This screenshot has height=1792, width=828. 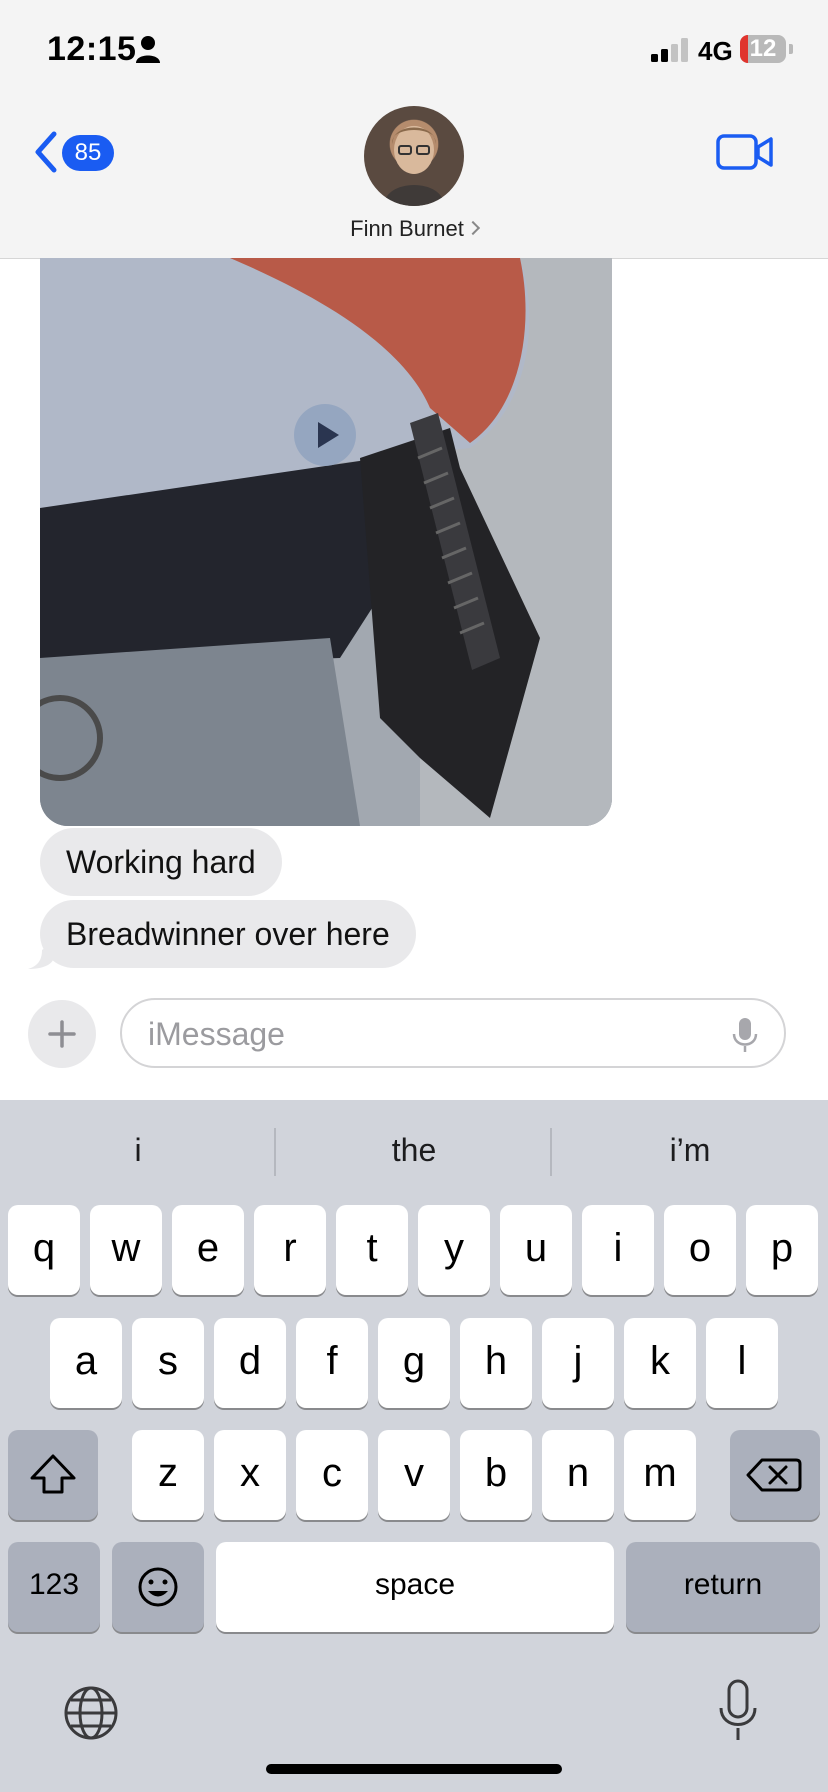 What do you see at coordinates (428, 1034) in the screenshot?
I see `imessage-input` at bounding box center [428, 1034].